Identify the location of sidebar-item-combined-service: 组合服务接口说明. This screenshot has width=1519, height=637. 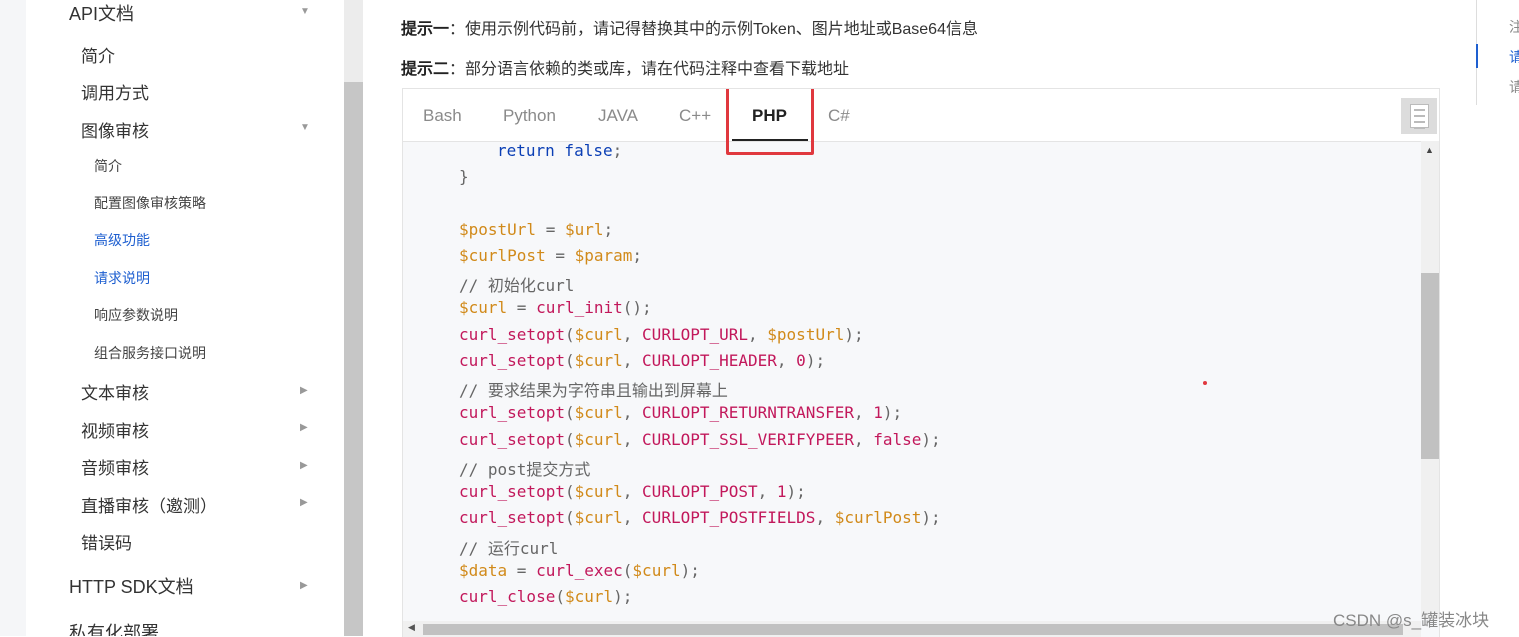
(150, 353).